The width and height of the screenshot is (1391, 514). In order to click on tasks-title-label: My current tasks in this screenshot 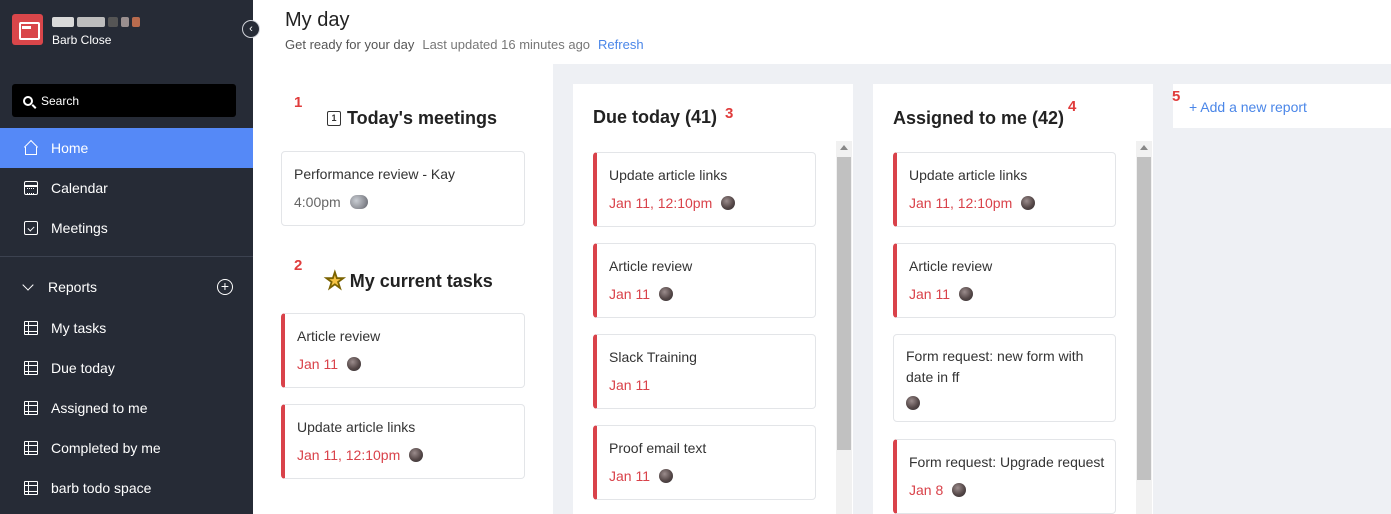, I will do `click(421, 280)`.